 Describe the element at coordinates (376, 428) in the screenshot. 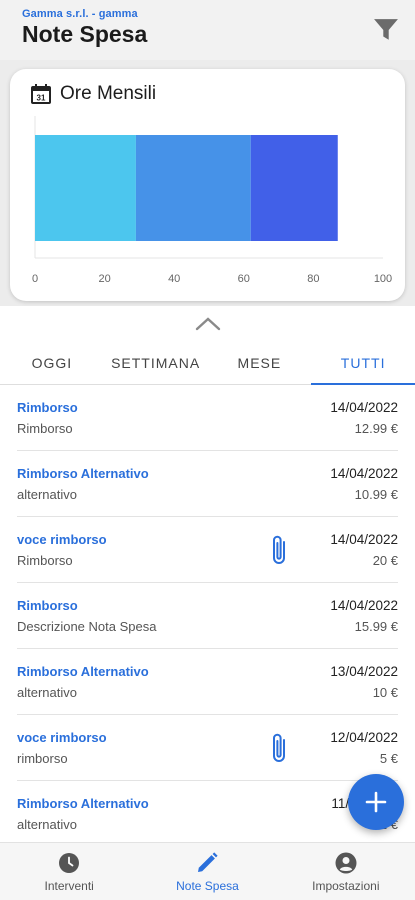

I see `expense-amount: 12.99 €` at that location.